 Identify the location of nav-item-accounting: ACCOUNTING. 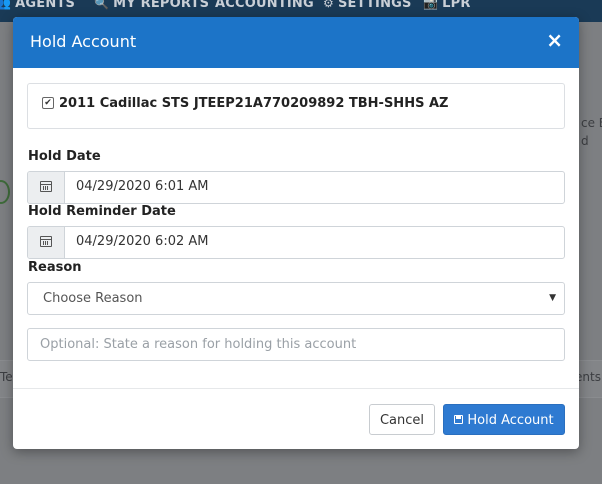
(264, 5).